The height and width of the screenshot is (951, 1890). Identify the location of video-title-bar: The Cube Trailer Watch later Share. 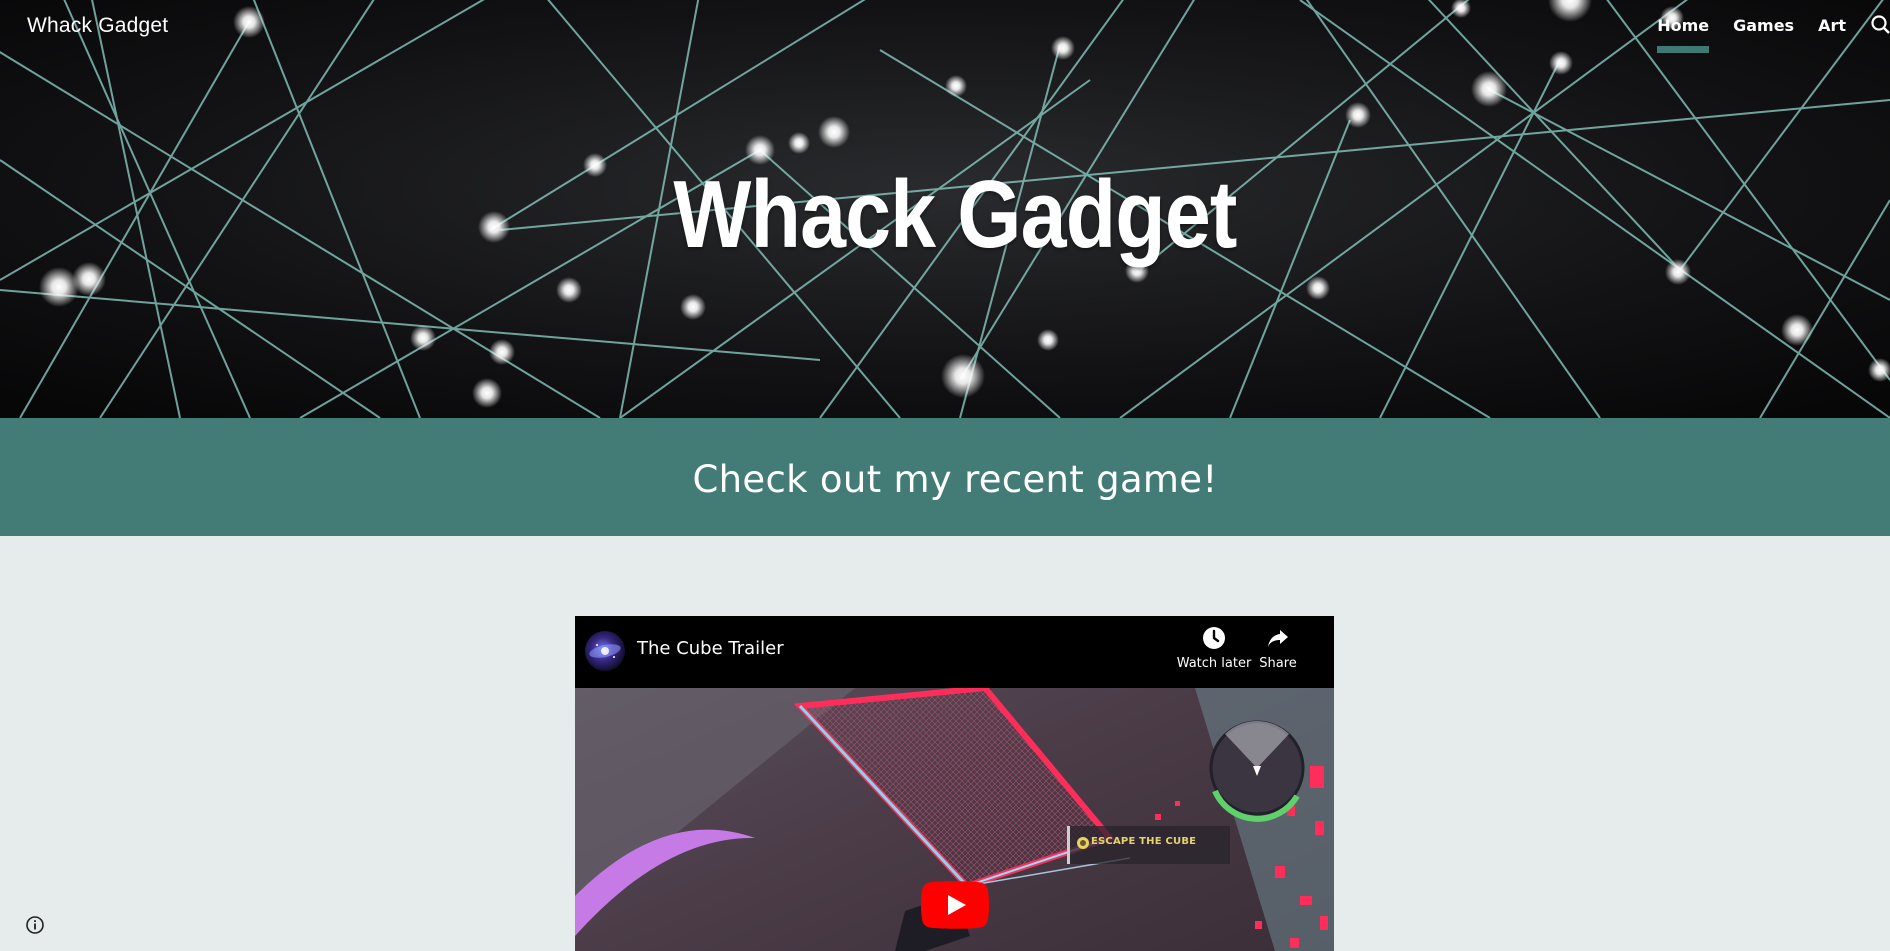
(954, 652).